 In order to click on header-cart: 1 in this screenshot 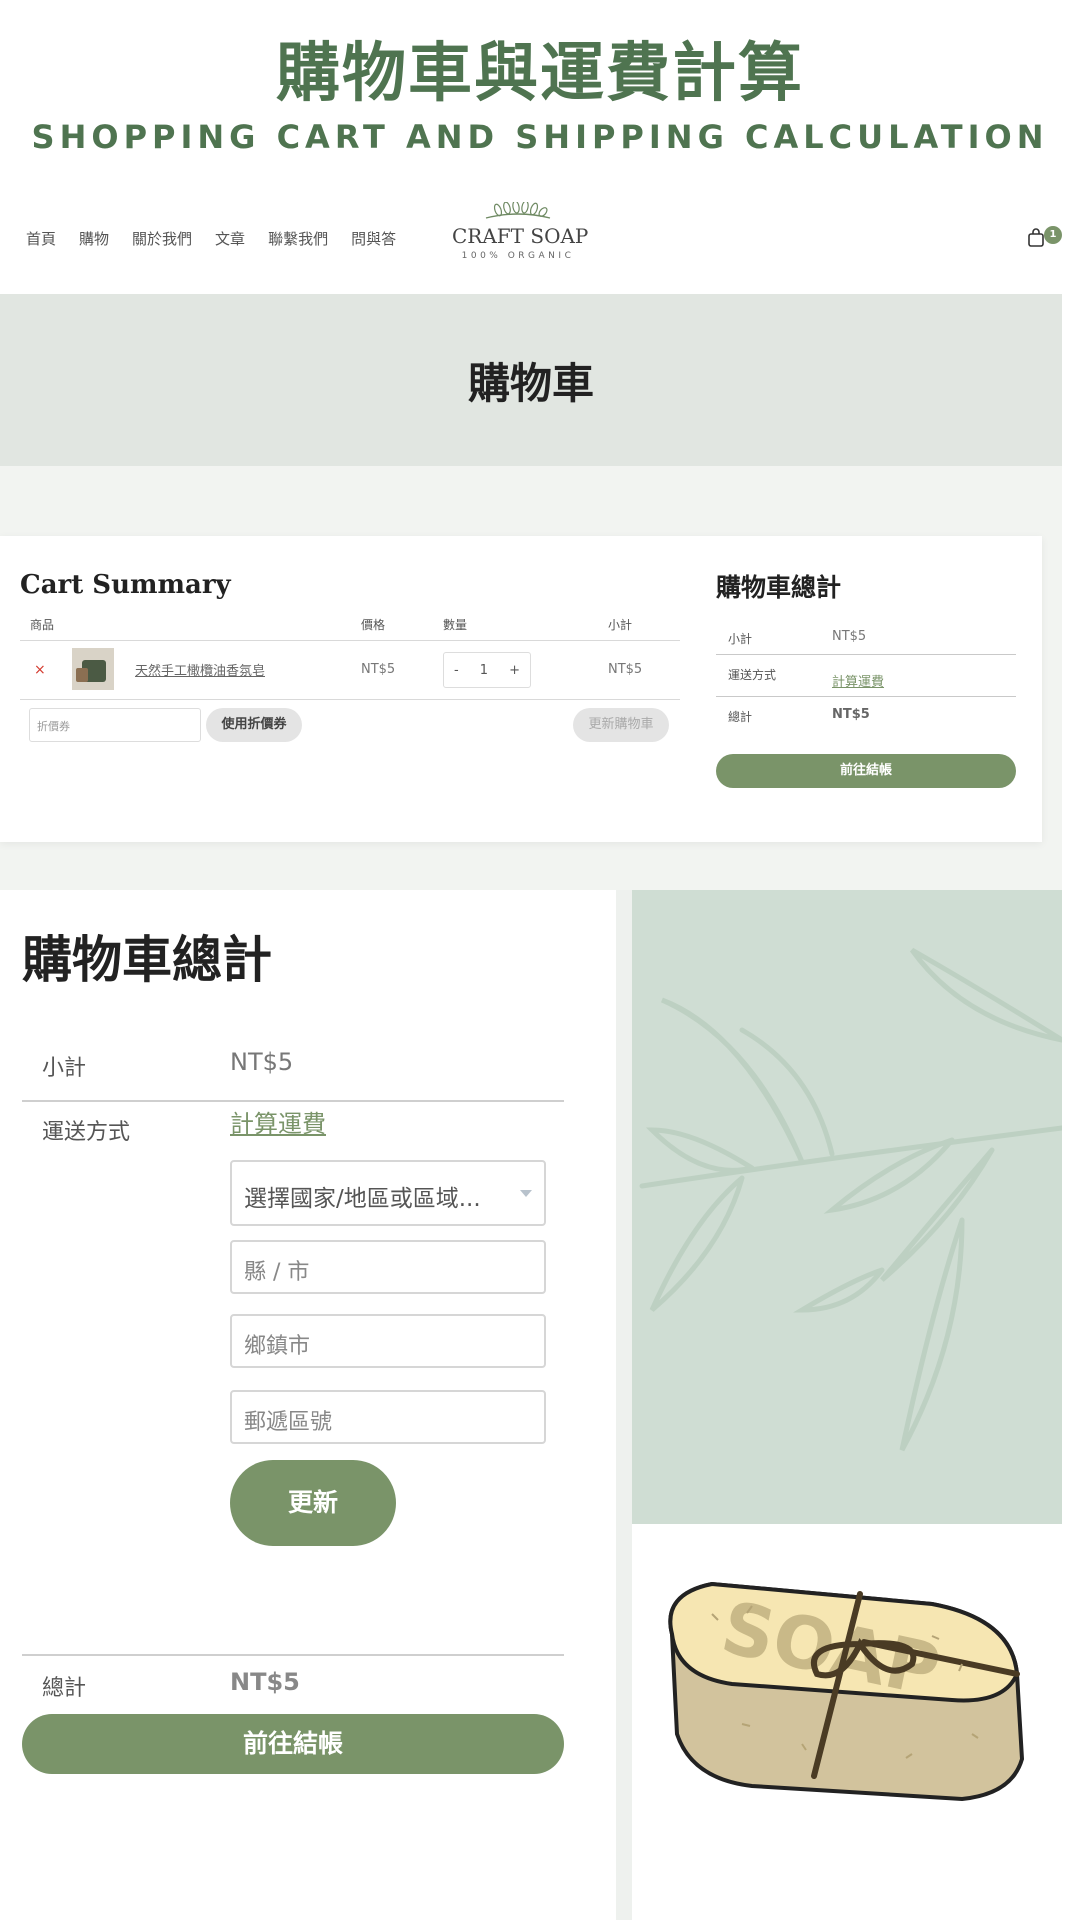, I will do `click(1044, 238)`.